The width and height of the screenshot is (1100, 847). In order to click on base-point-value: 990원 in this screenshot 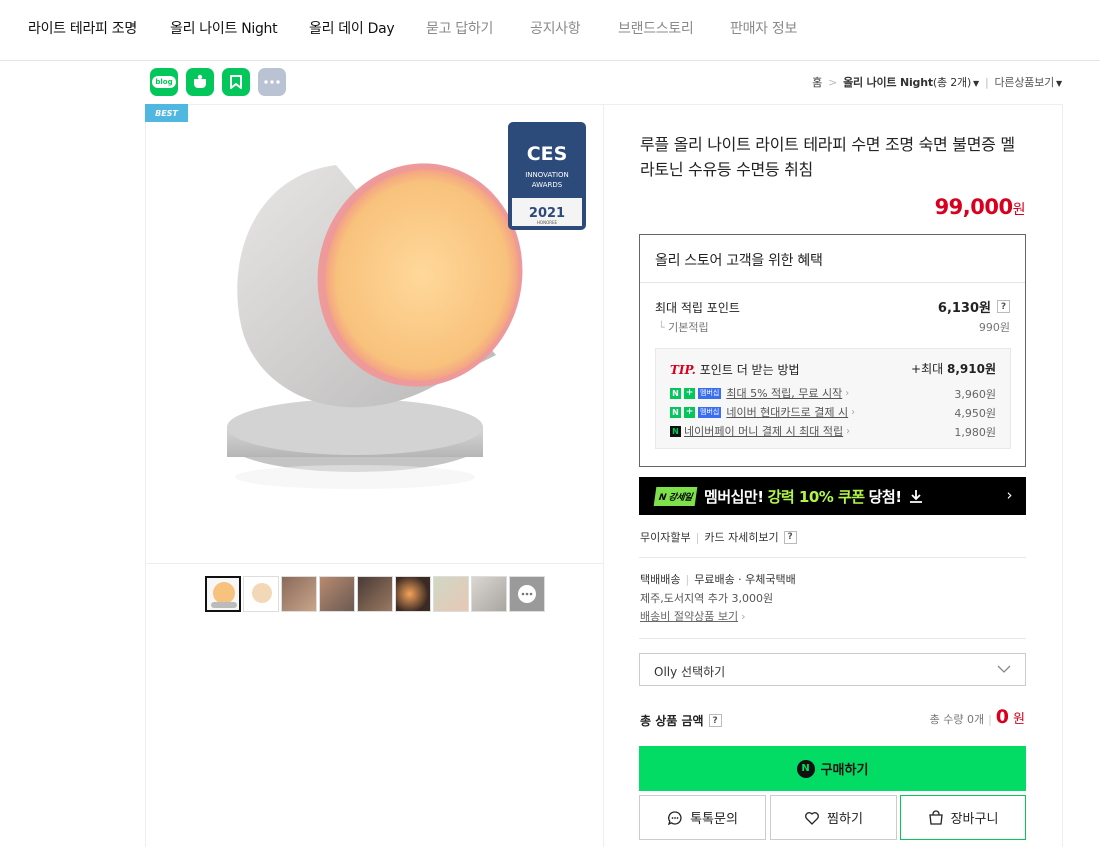, I will do `click(994, 327)`.